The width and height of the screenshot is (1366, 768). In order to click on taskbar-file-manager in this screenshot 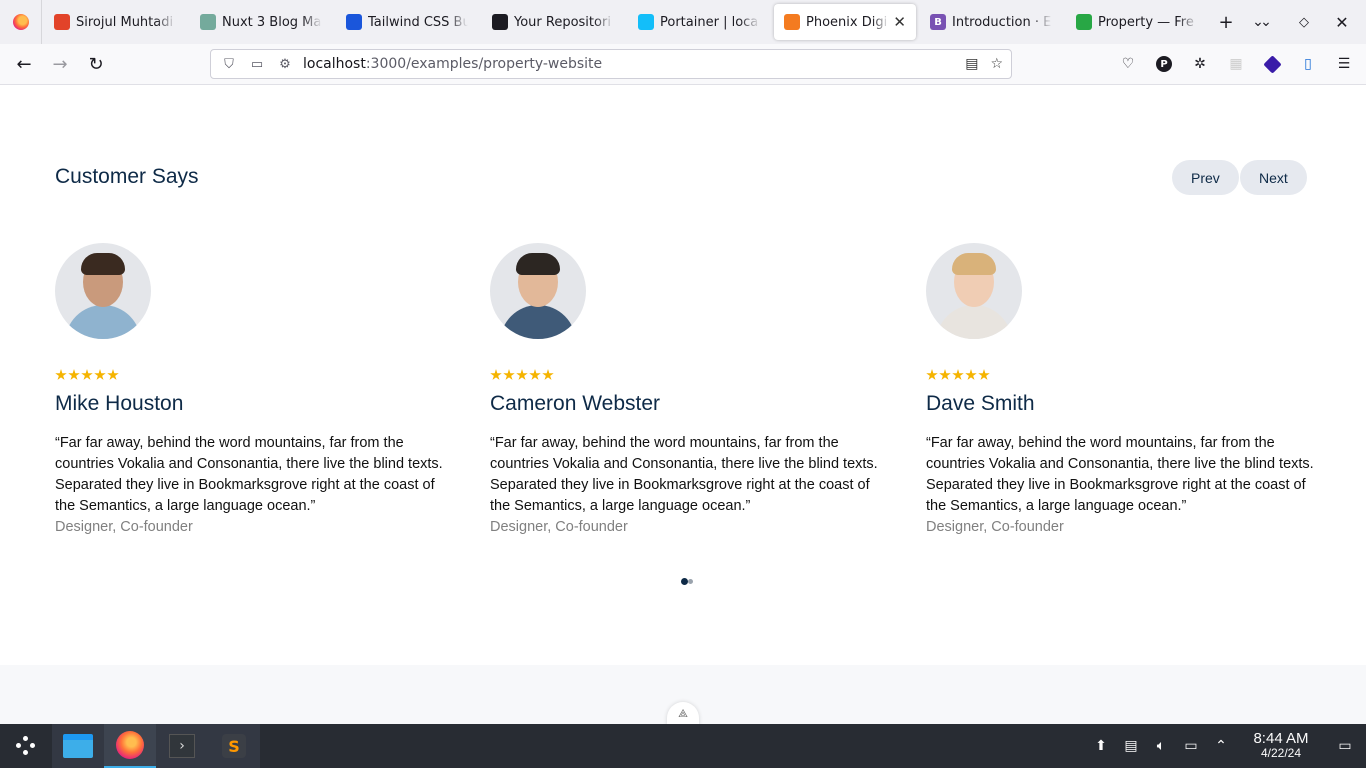, I will do `click(78, 746)`.